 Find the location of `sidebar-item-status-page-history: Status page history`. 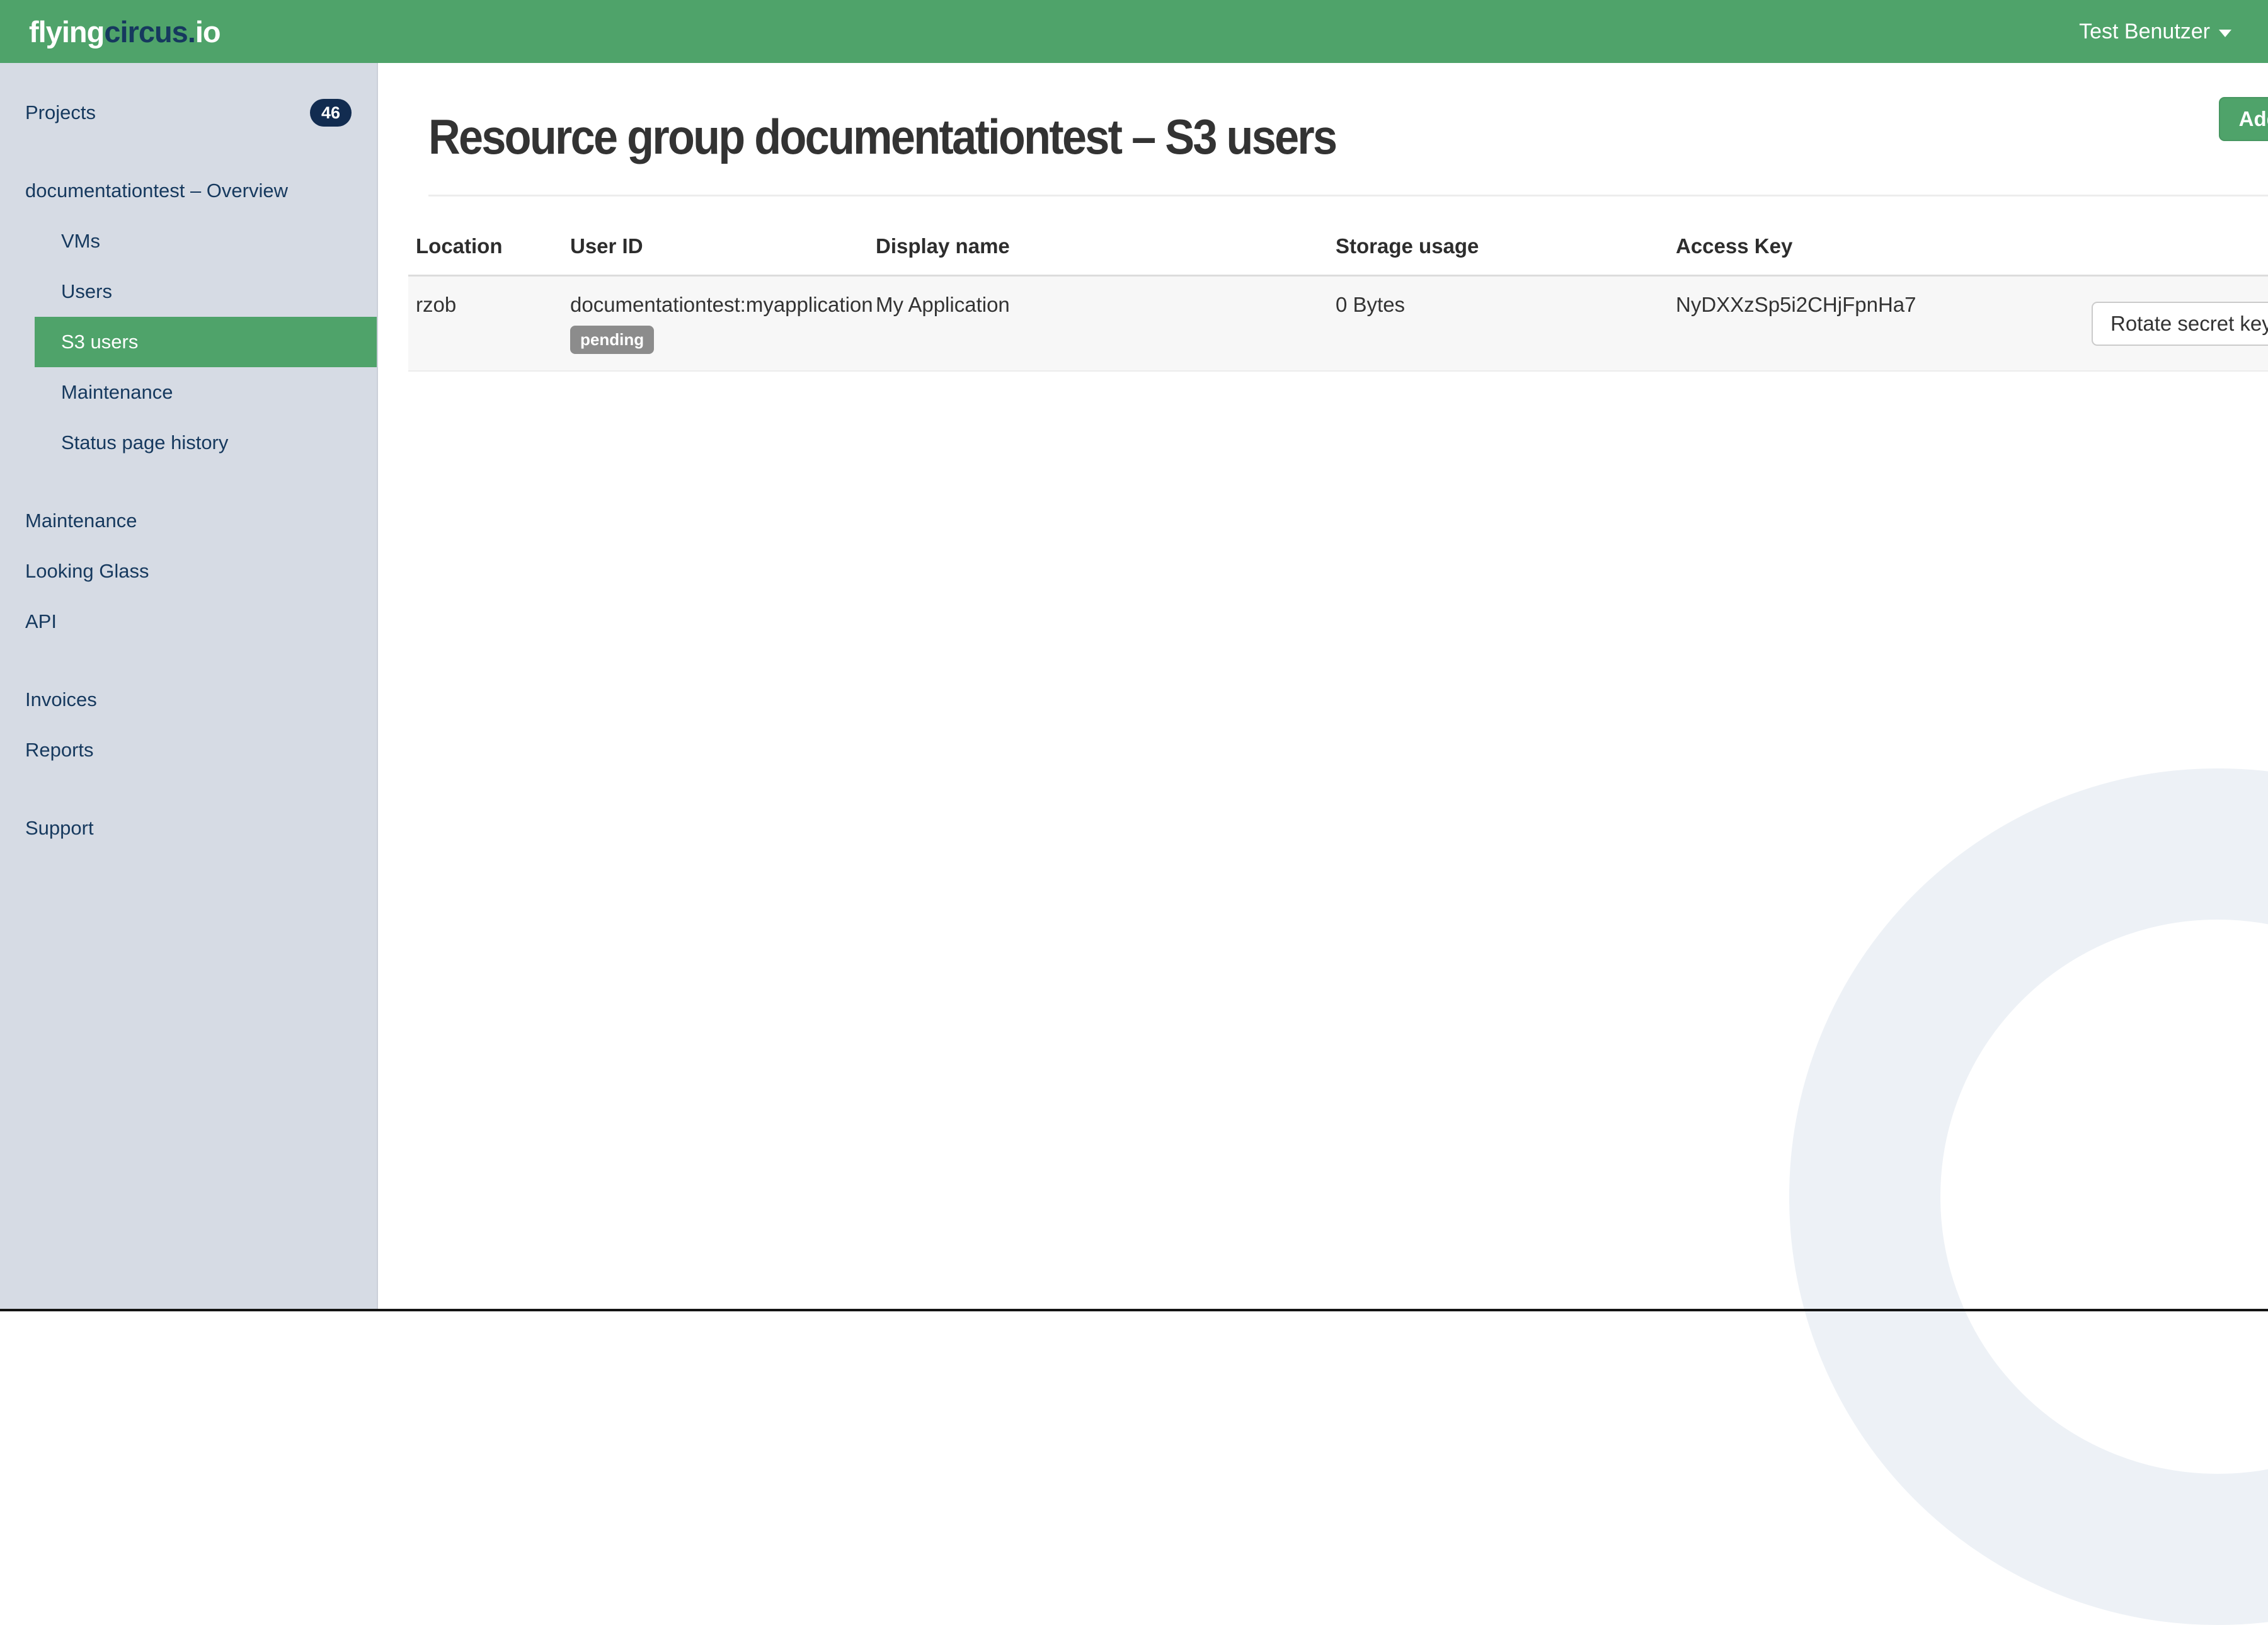

sidebar-item-status-page-history: Status page history is located at coordinates (188, 443).